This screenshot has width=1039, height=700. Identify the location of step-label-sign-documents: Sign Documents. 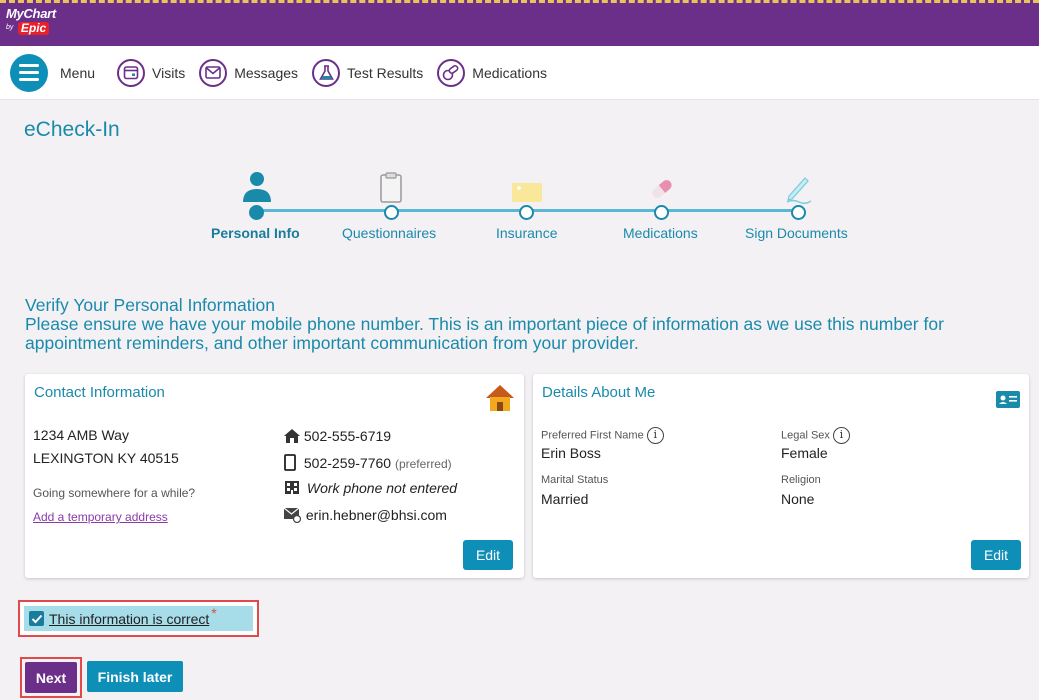
(796, 233).